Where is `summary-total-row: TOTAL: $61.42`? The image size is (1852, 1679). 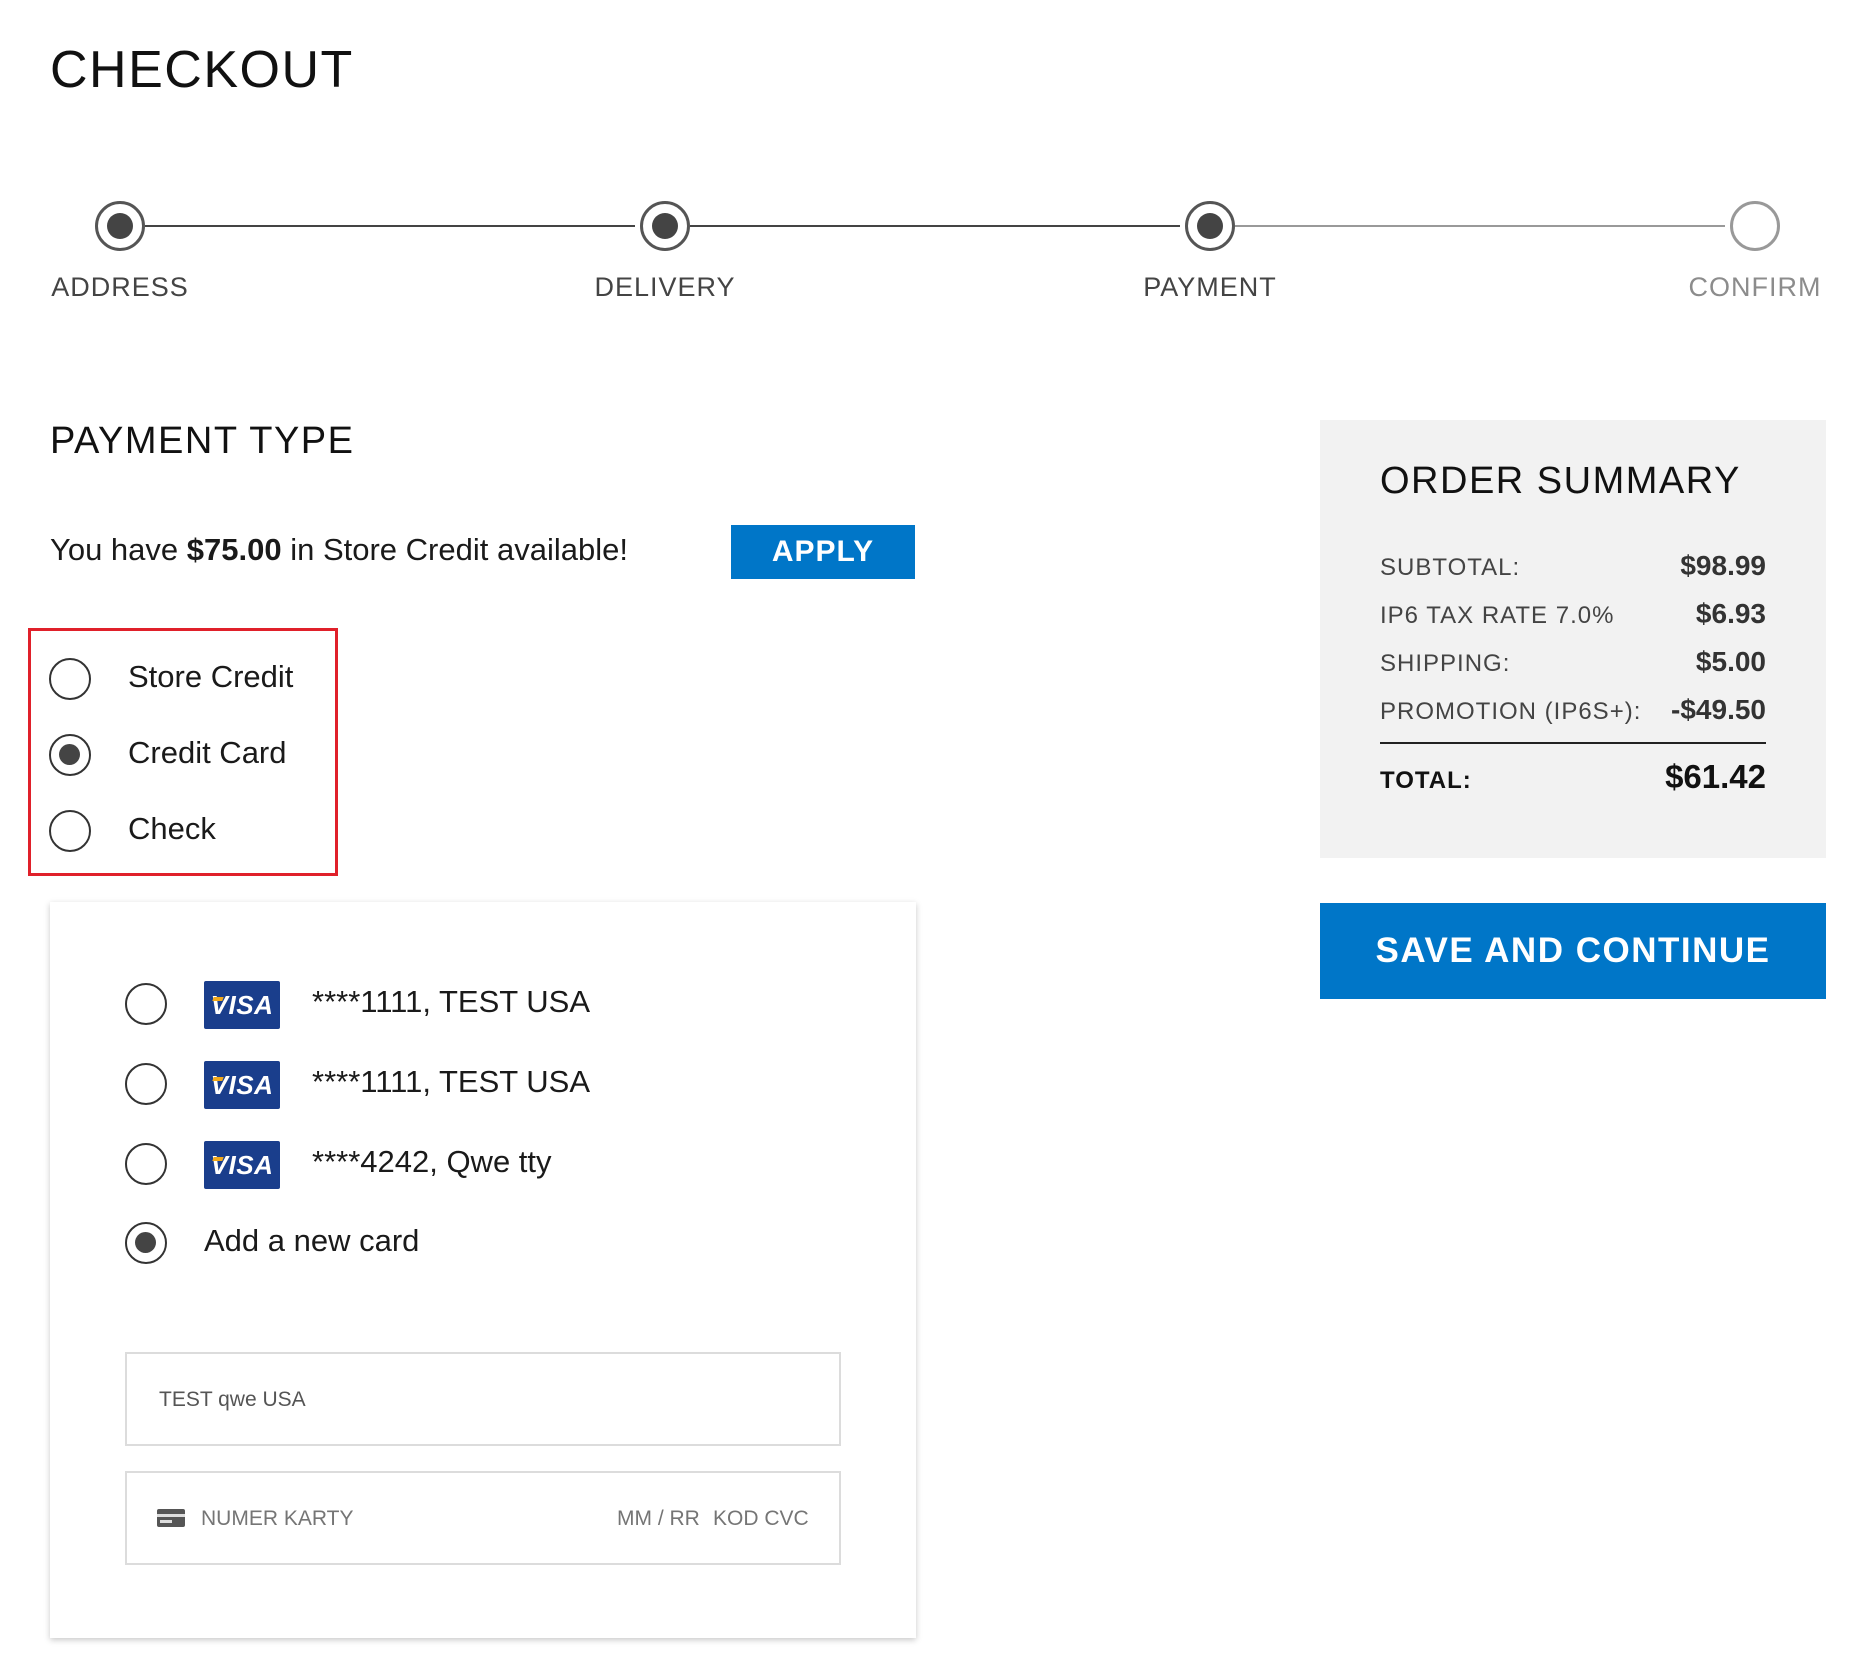 summary-total-row: TOTAL: $61.42 is located at coordinates (1573, 777).